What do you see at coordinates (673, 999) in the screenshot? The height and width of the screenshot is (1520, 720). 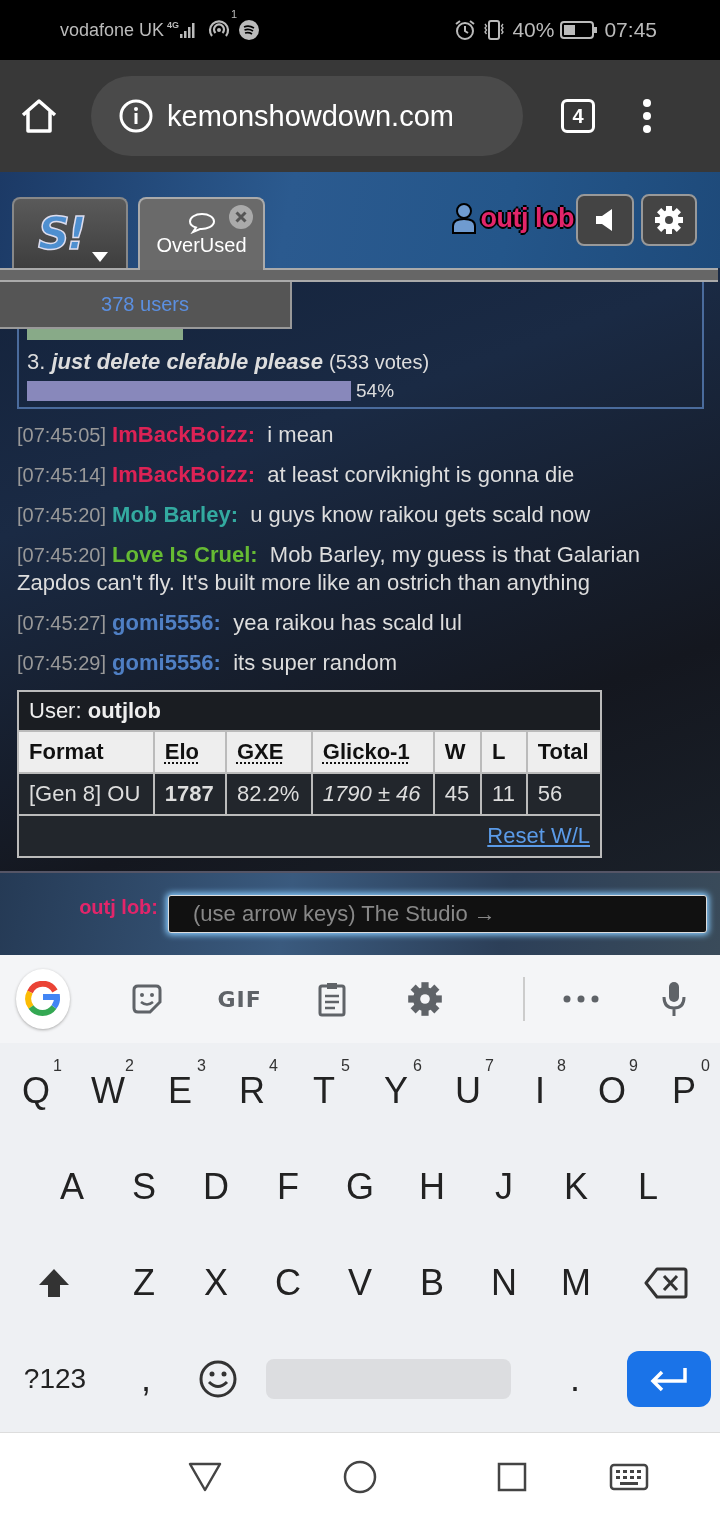 I see `microphone-icon` at bounding box center [673, 999].